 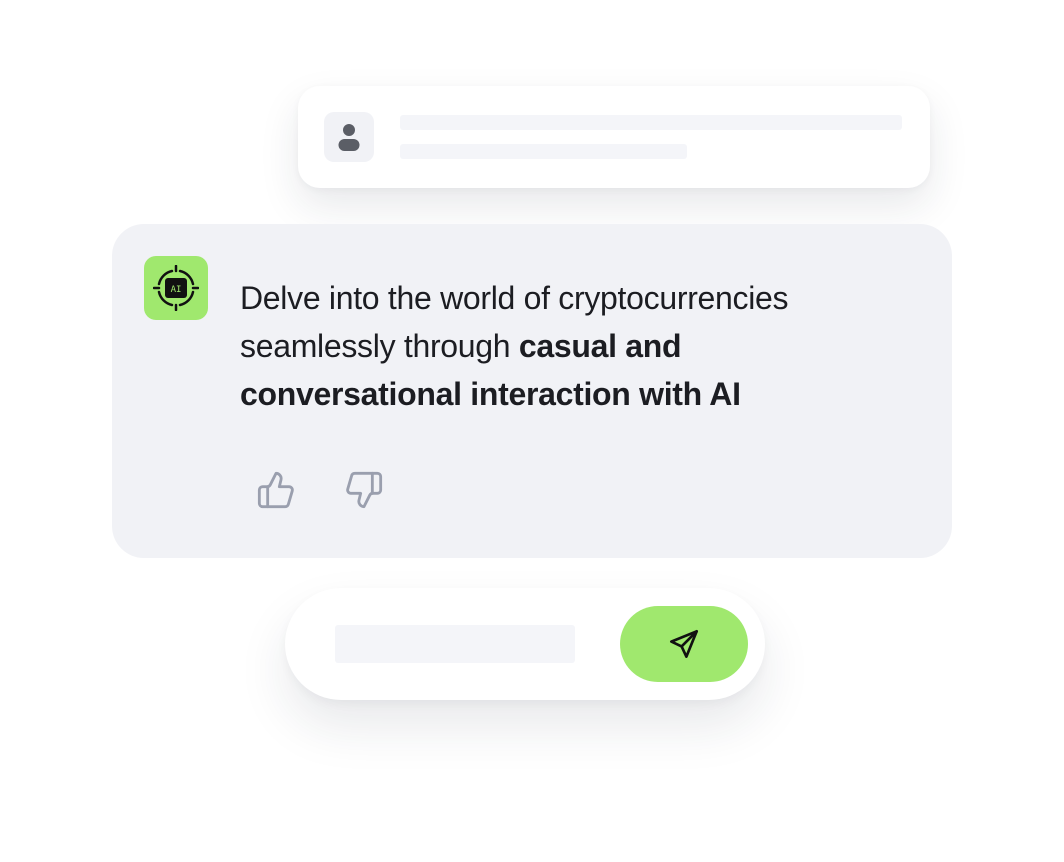 I want to click on ai-chip-icon: AI, so click(x=176, y=288).